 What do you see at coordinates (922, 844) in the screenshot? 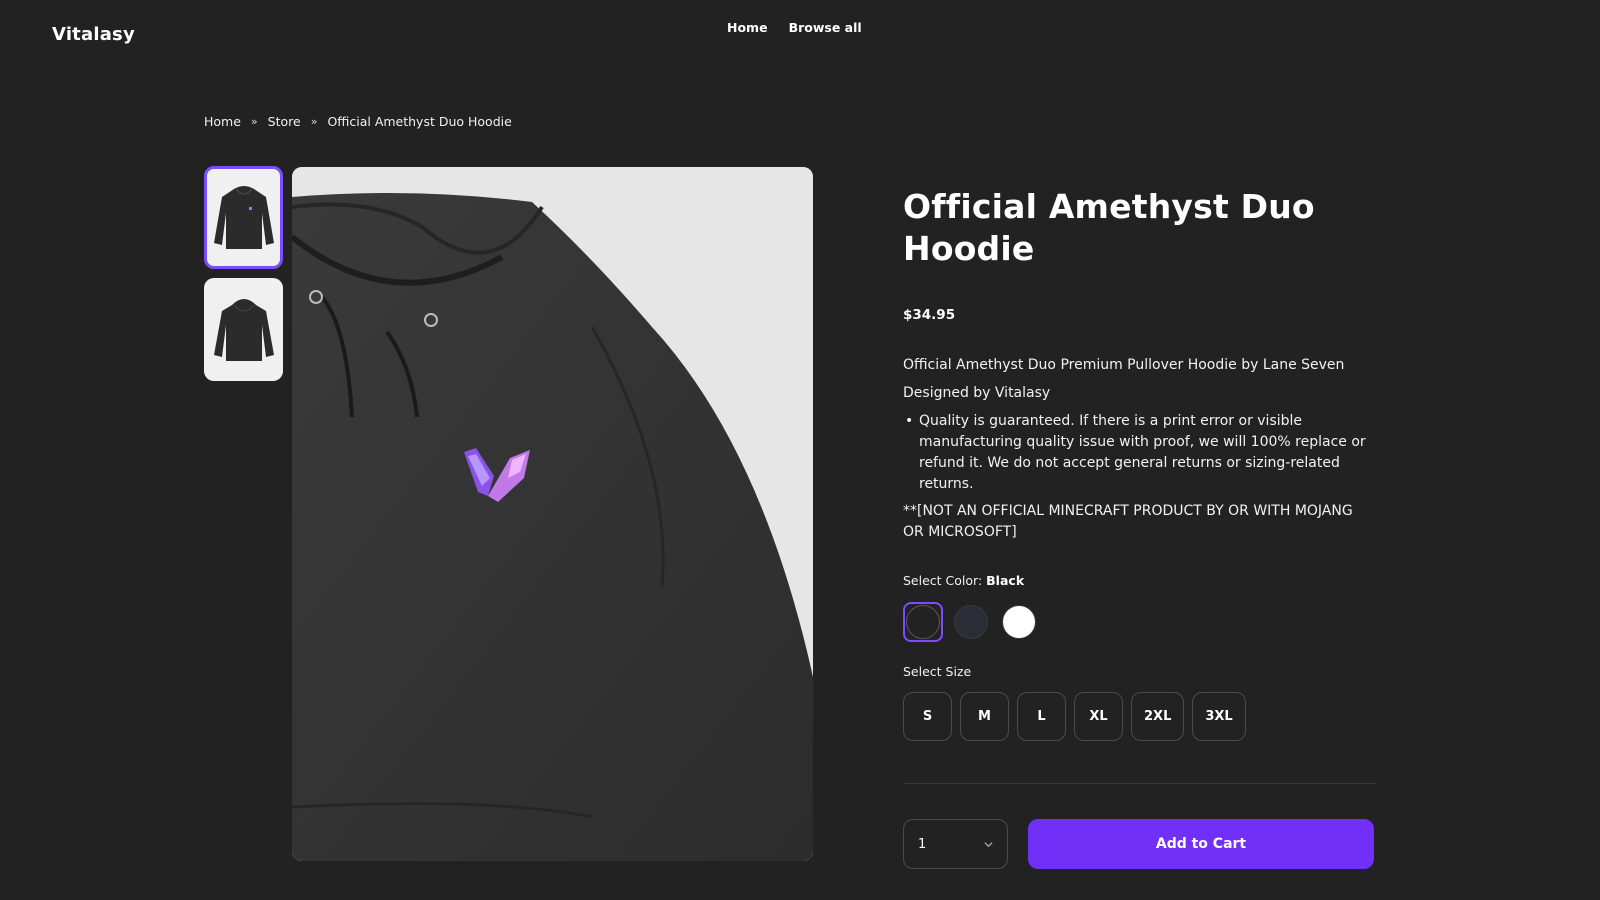
I see `quantity-value: 1` at bounding box center [922, 844].